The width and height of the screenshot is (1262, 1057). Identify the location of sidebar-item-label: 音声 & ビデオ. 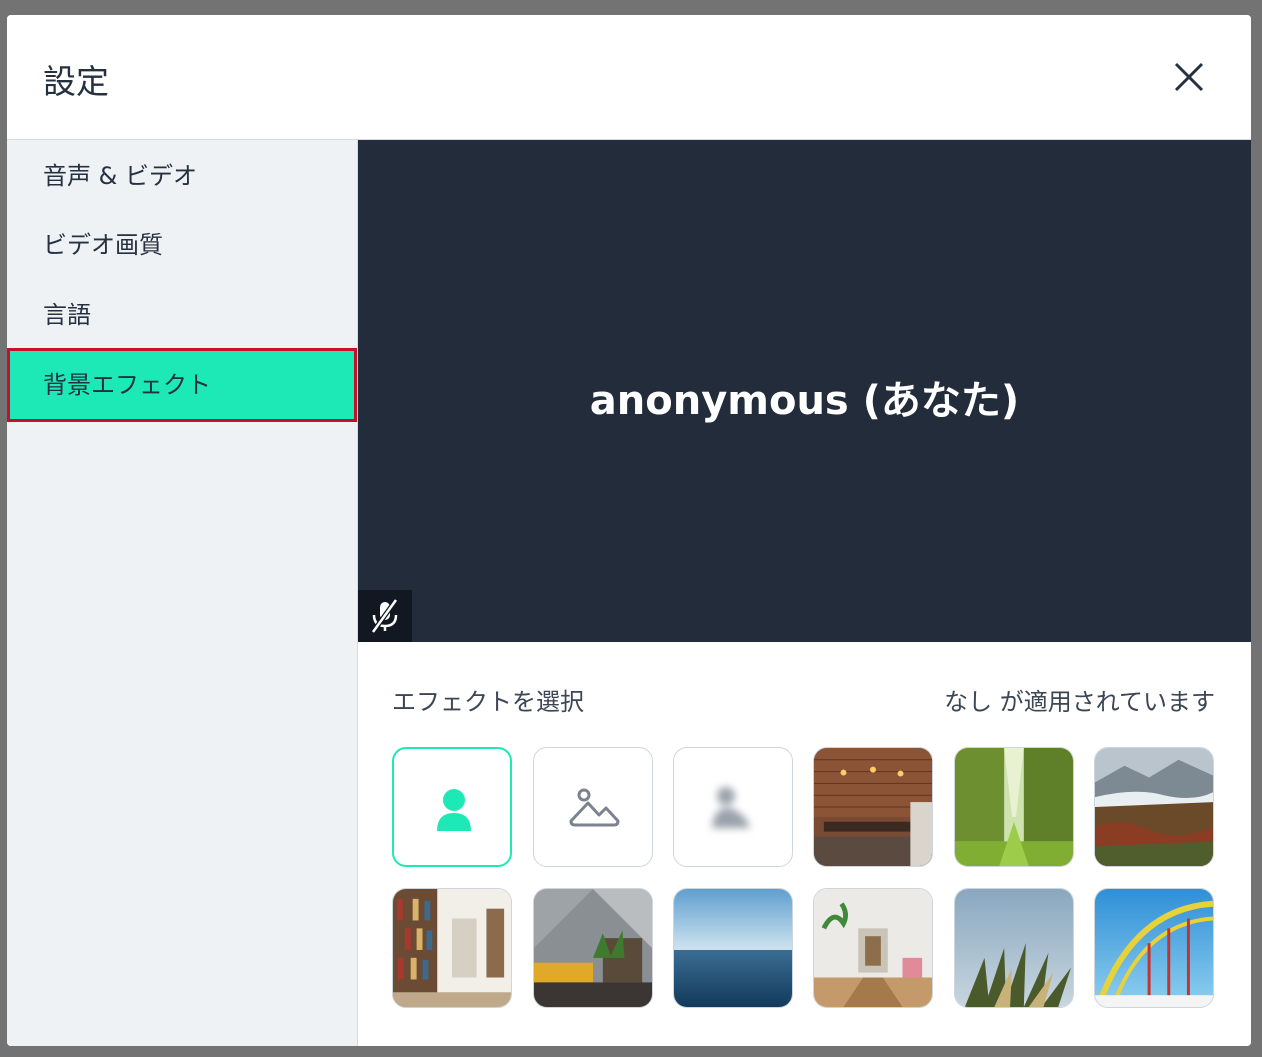
(120, 176).